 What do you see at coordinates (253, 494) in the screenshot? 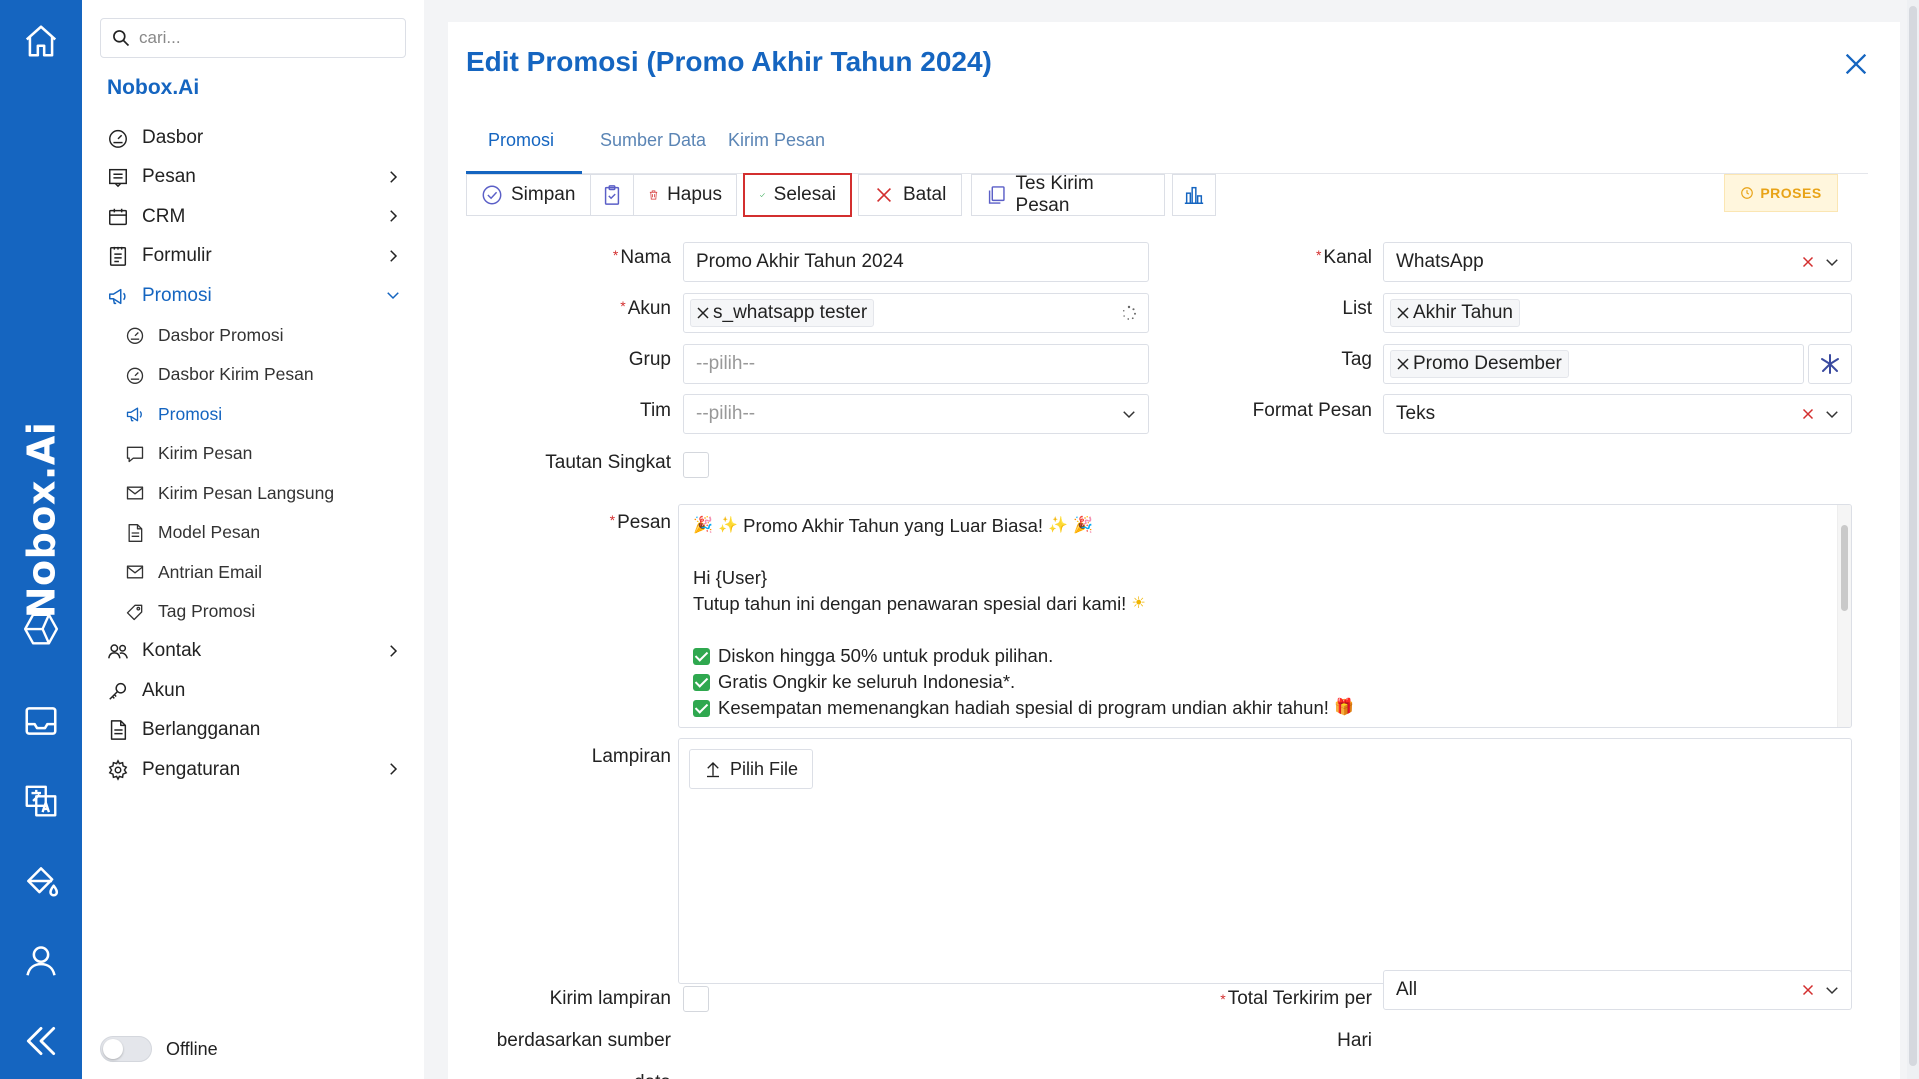
I see `sidebar-subitem-kirim-pesan-langsung: Kirim Pesan Langsung` at bounding box center [253, 494].